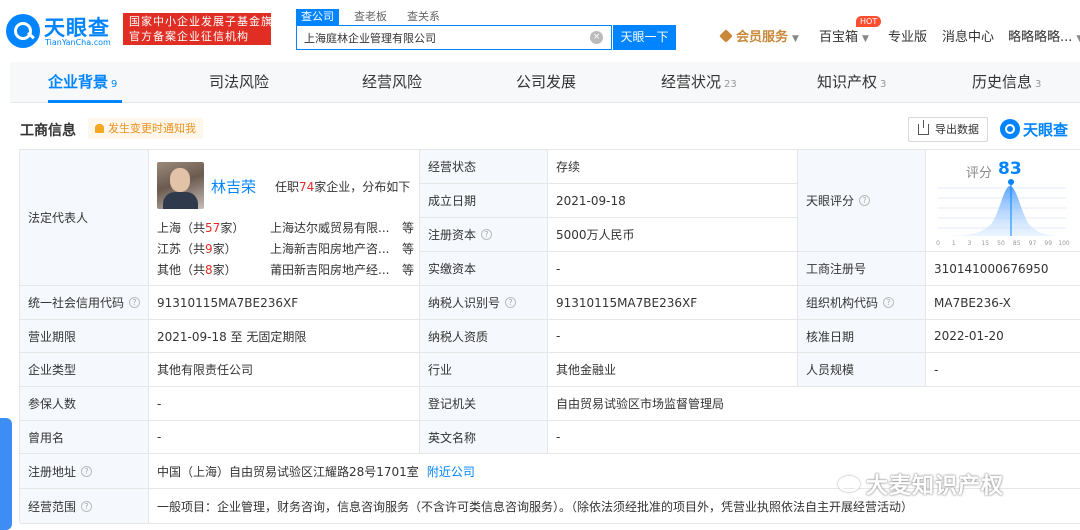  I want to click on authority-value-cell: 自由贸易试验区市场监督管理局, so click(814, 404).